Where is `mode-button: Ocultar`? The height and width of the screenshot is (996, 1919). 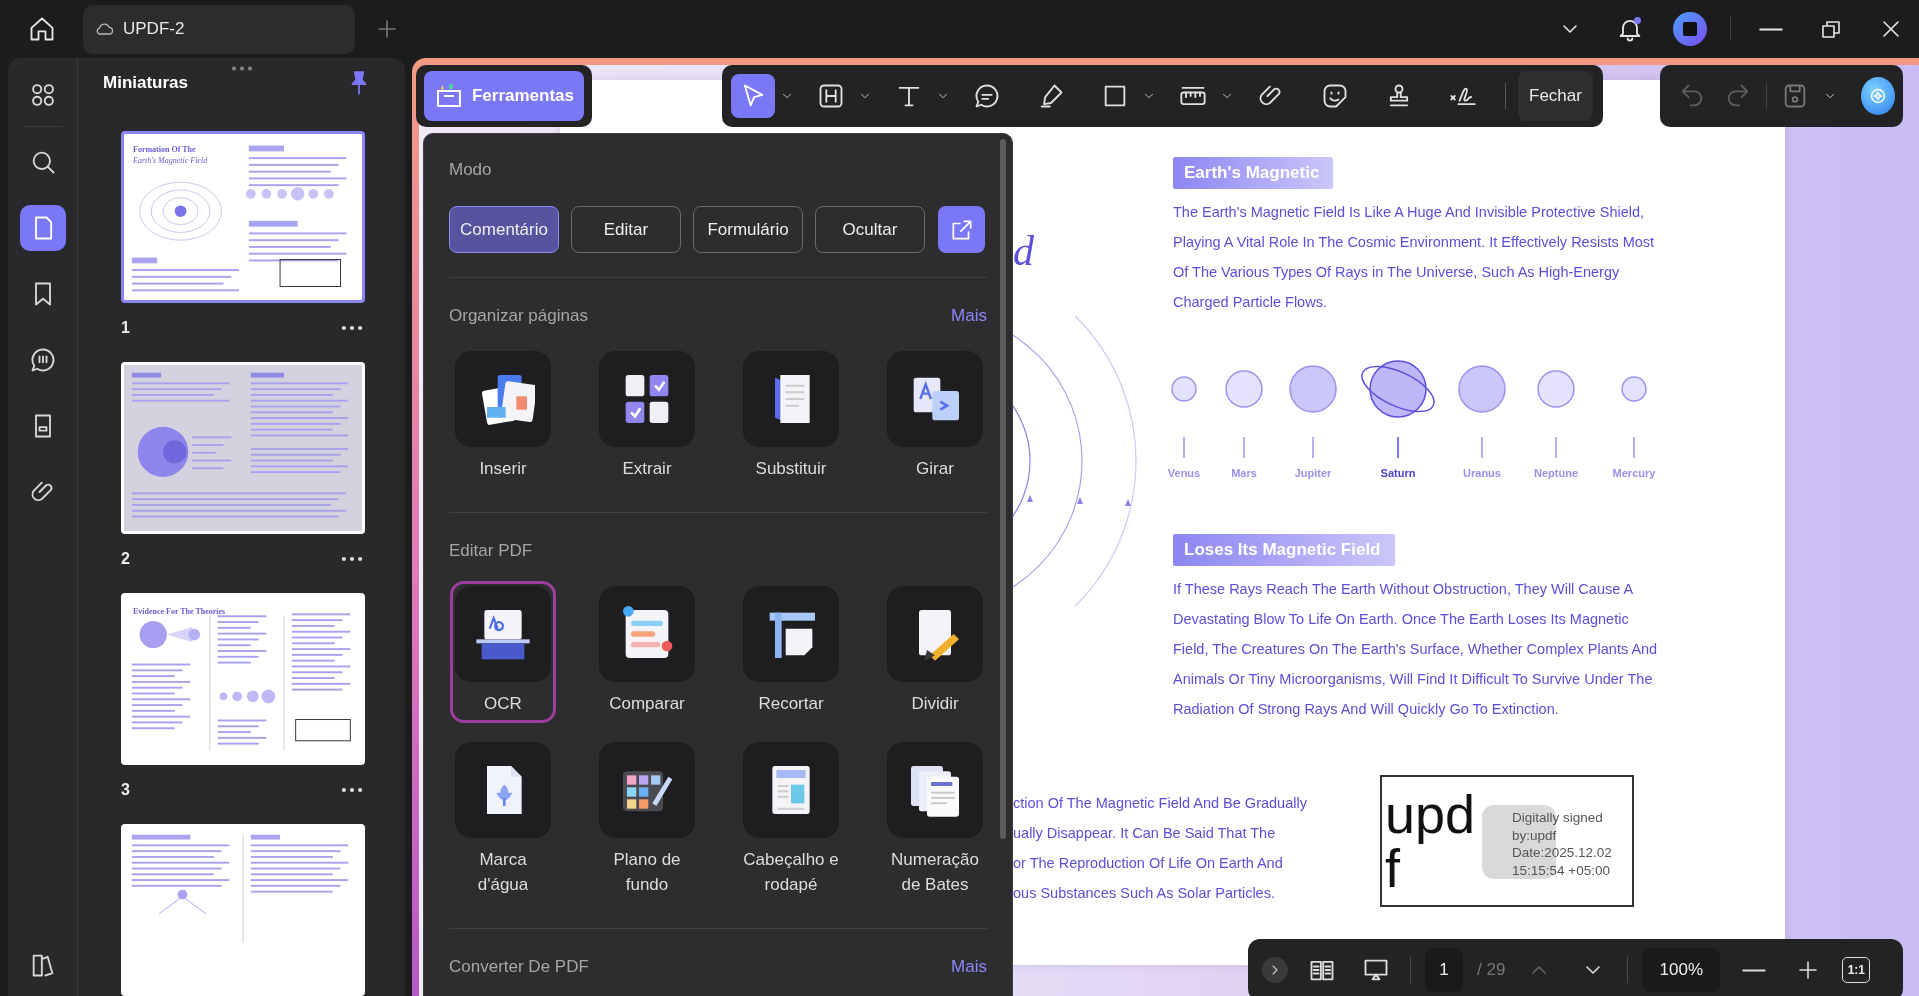 mode-button: Ocultar is located at coordinates (870, 229).